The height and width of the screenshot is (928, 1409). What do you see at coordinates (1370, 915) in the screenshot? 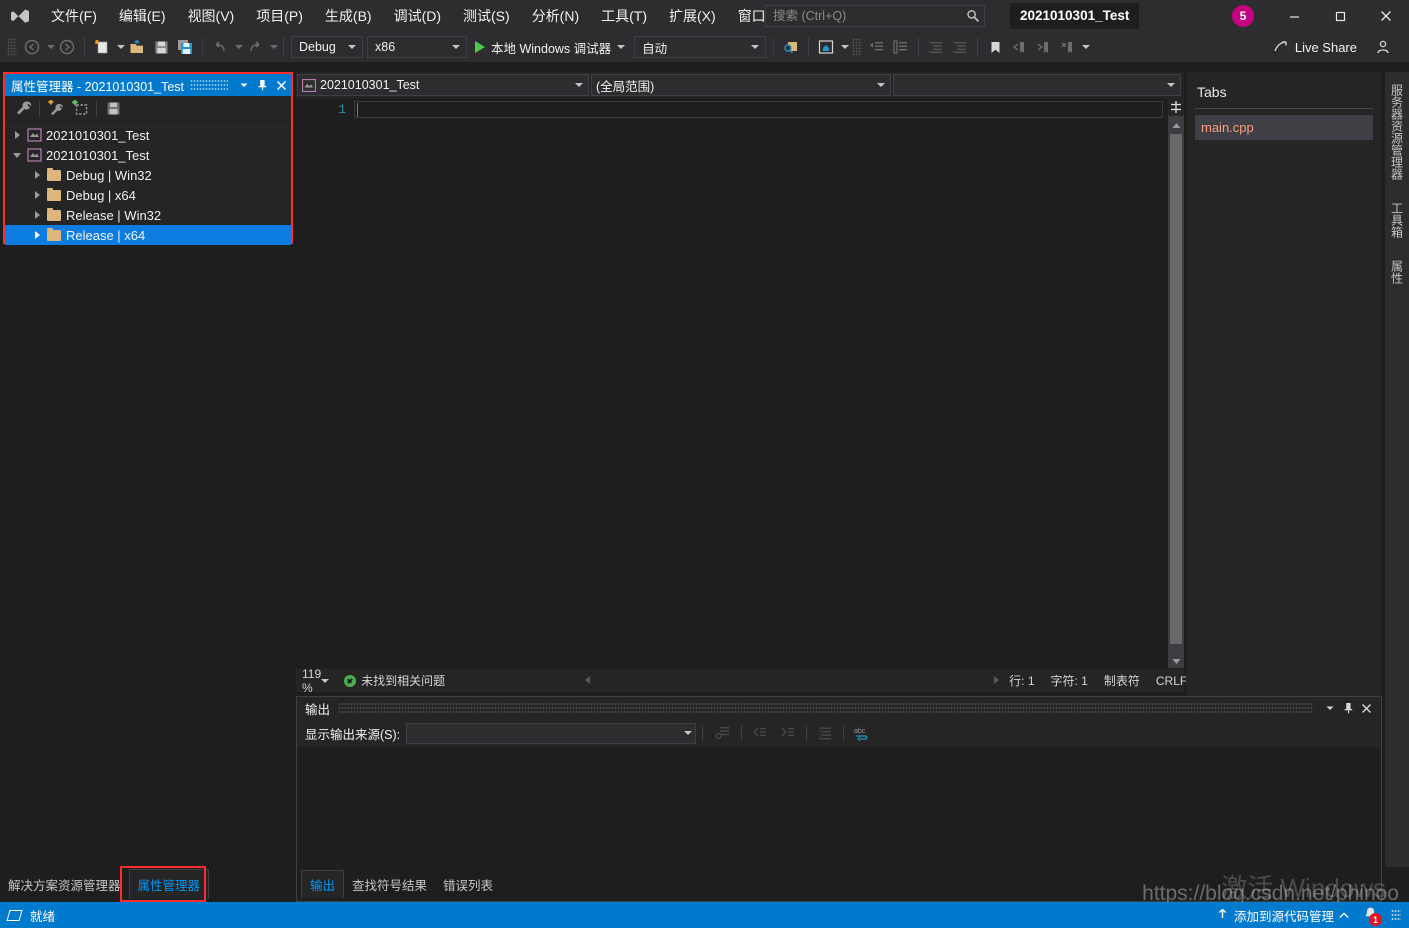
I see `notifications-button: 1` at bounding box center [1370, 915].